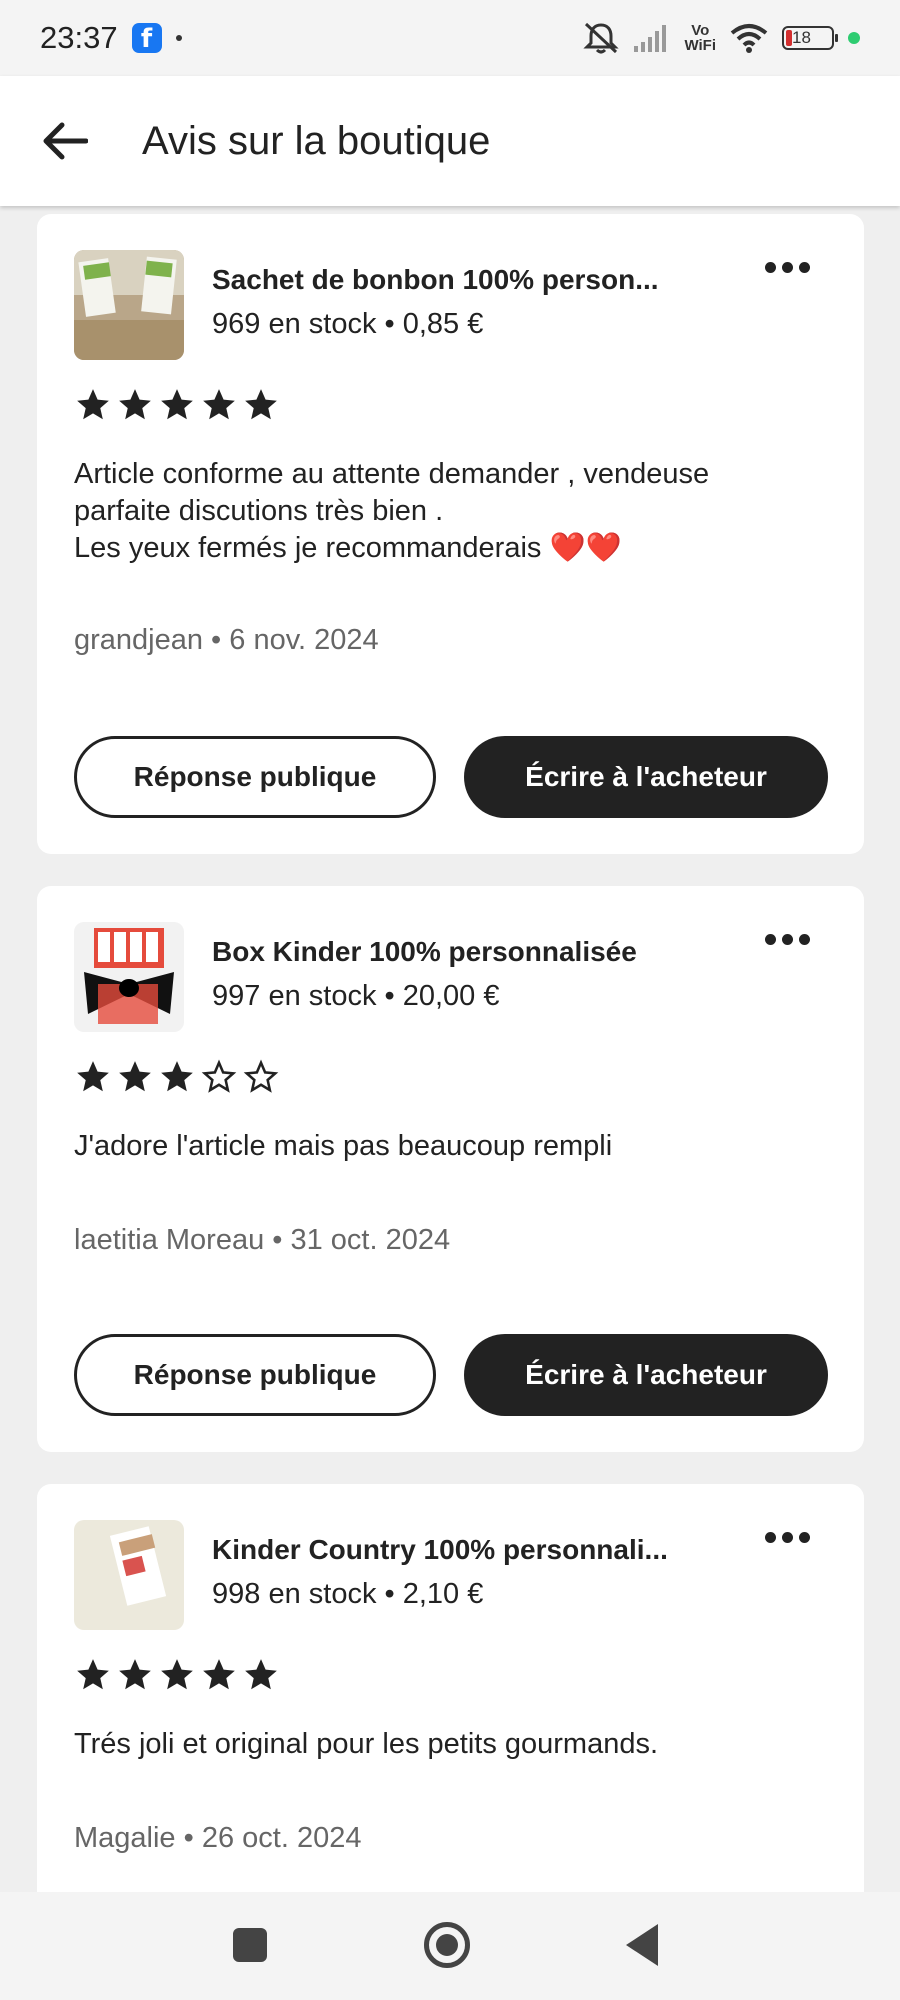  I want to click on app-bar: Avis sur la boutique, so click(450, 141).